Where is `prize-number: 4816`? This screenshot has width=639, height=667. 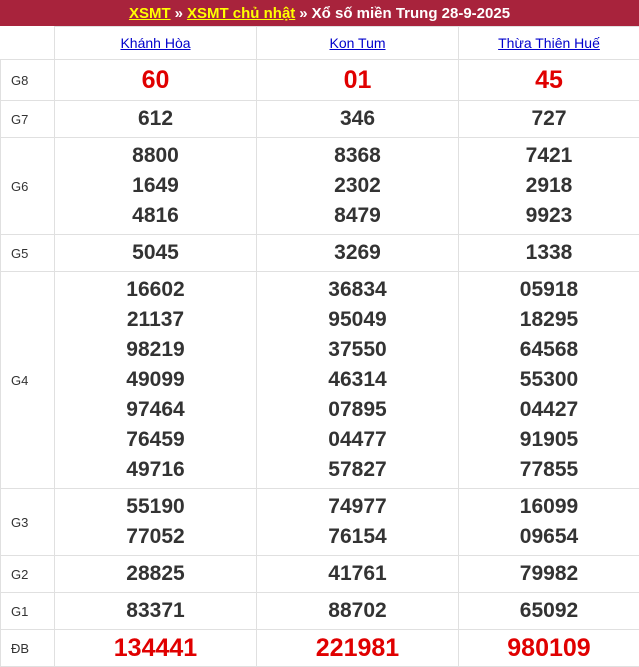 prize-number: 4816 is located at coordinates (155, 216).